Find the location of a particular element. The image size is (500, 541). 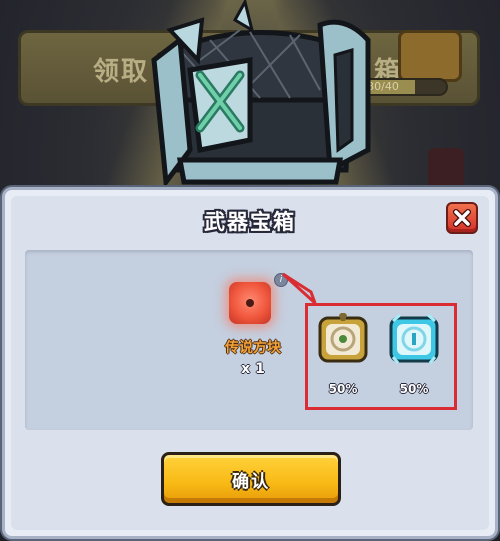

item-count: x 1 is located at coordinates (253, 369).